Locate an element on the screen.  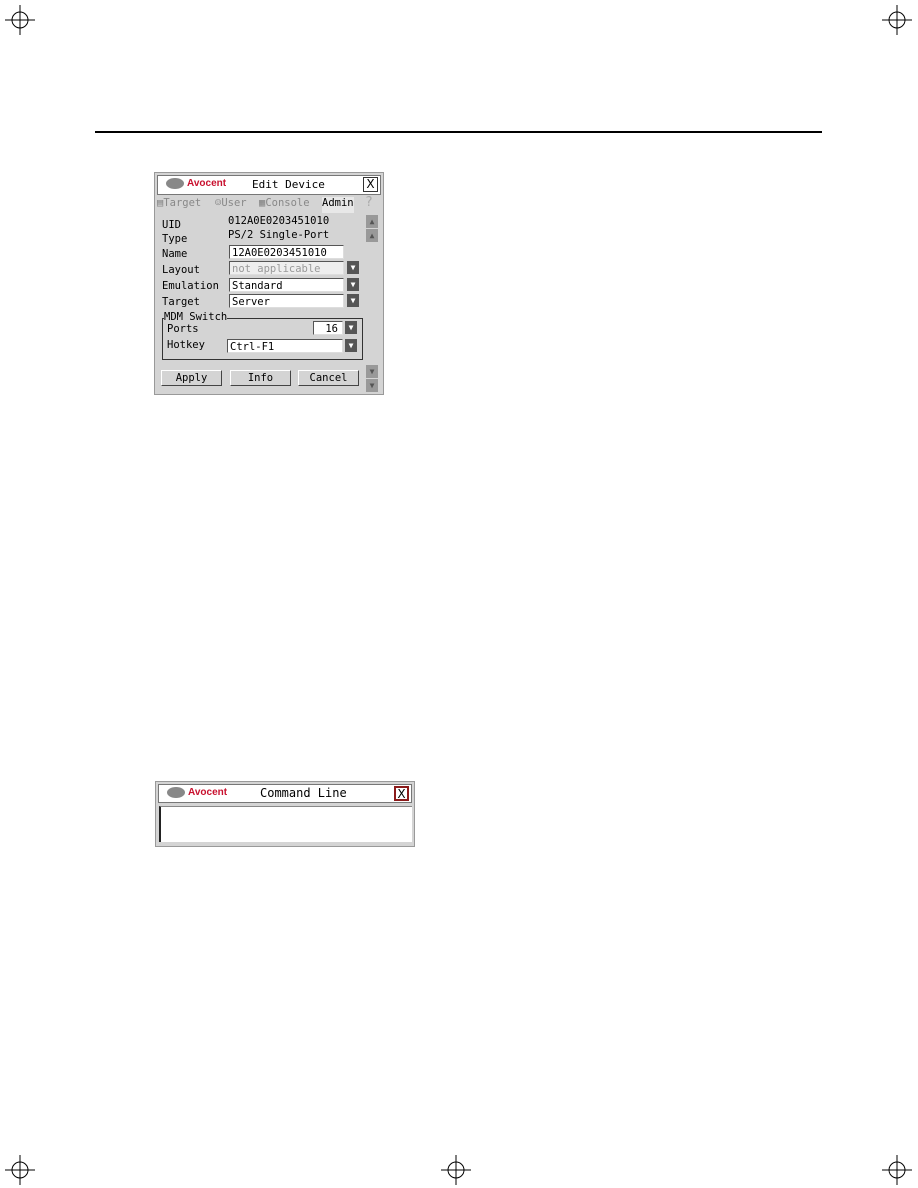
info-button: Info is located at coordinates (260, 378).